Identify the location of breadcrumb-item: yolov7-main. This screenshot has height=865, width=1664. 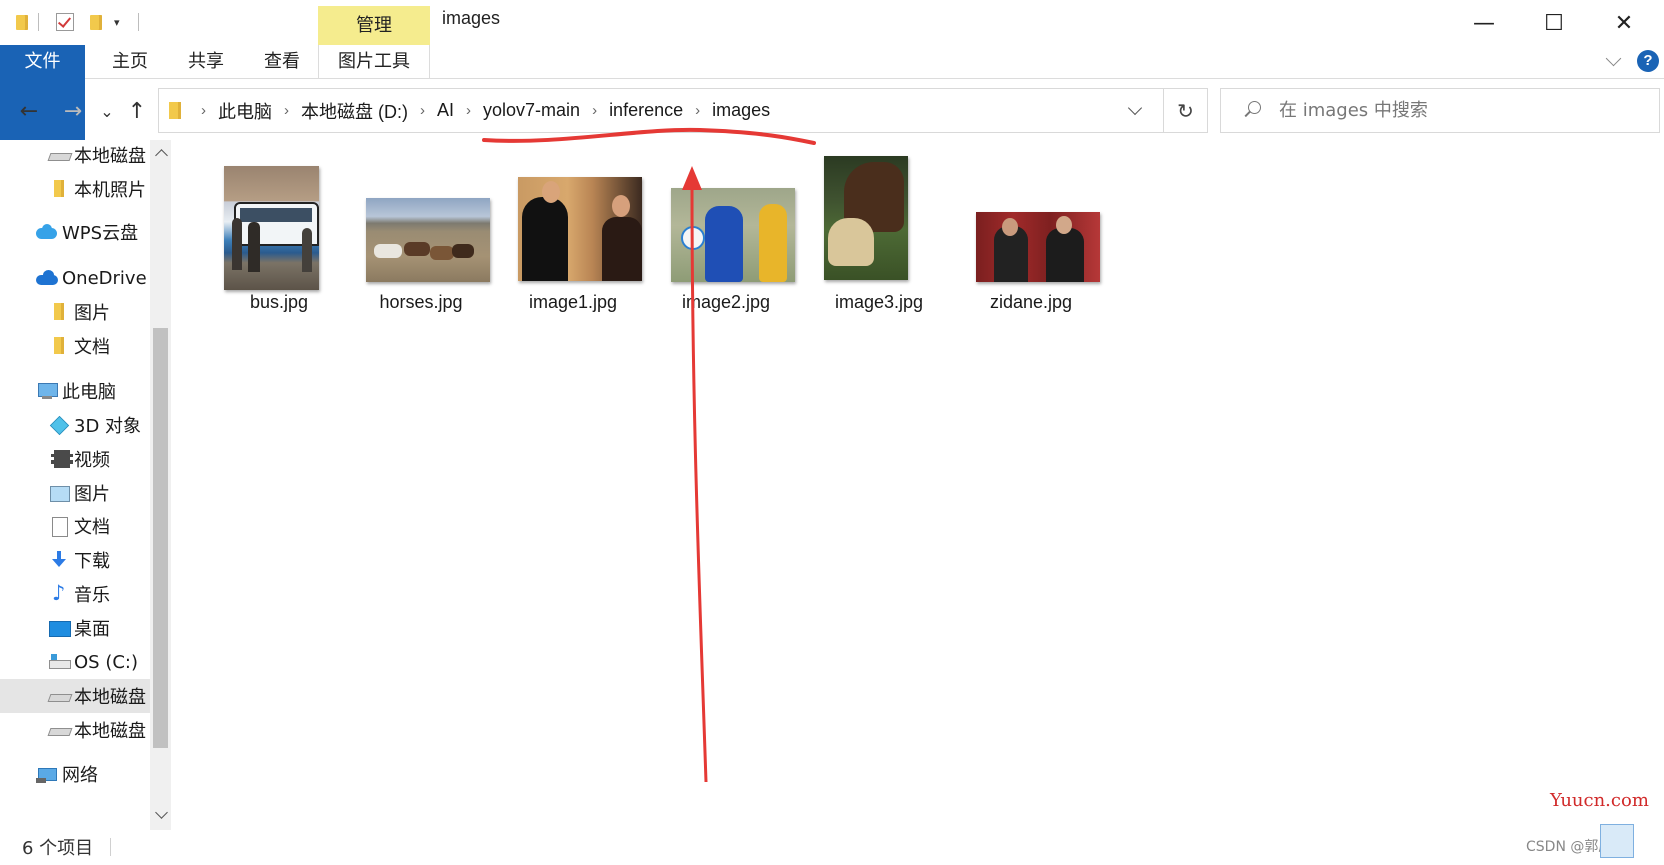
(531, 110).